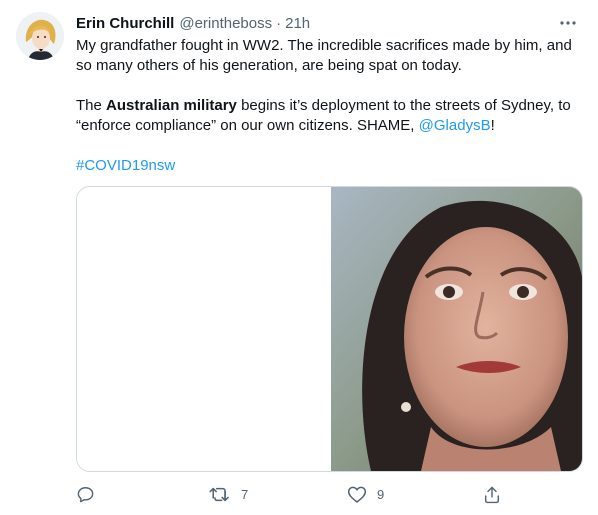 The width and height of the screenshot is (598, 515). I want to click on reply-button, so click(85, 494).